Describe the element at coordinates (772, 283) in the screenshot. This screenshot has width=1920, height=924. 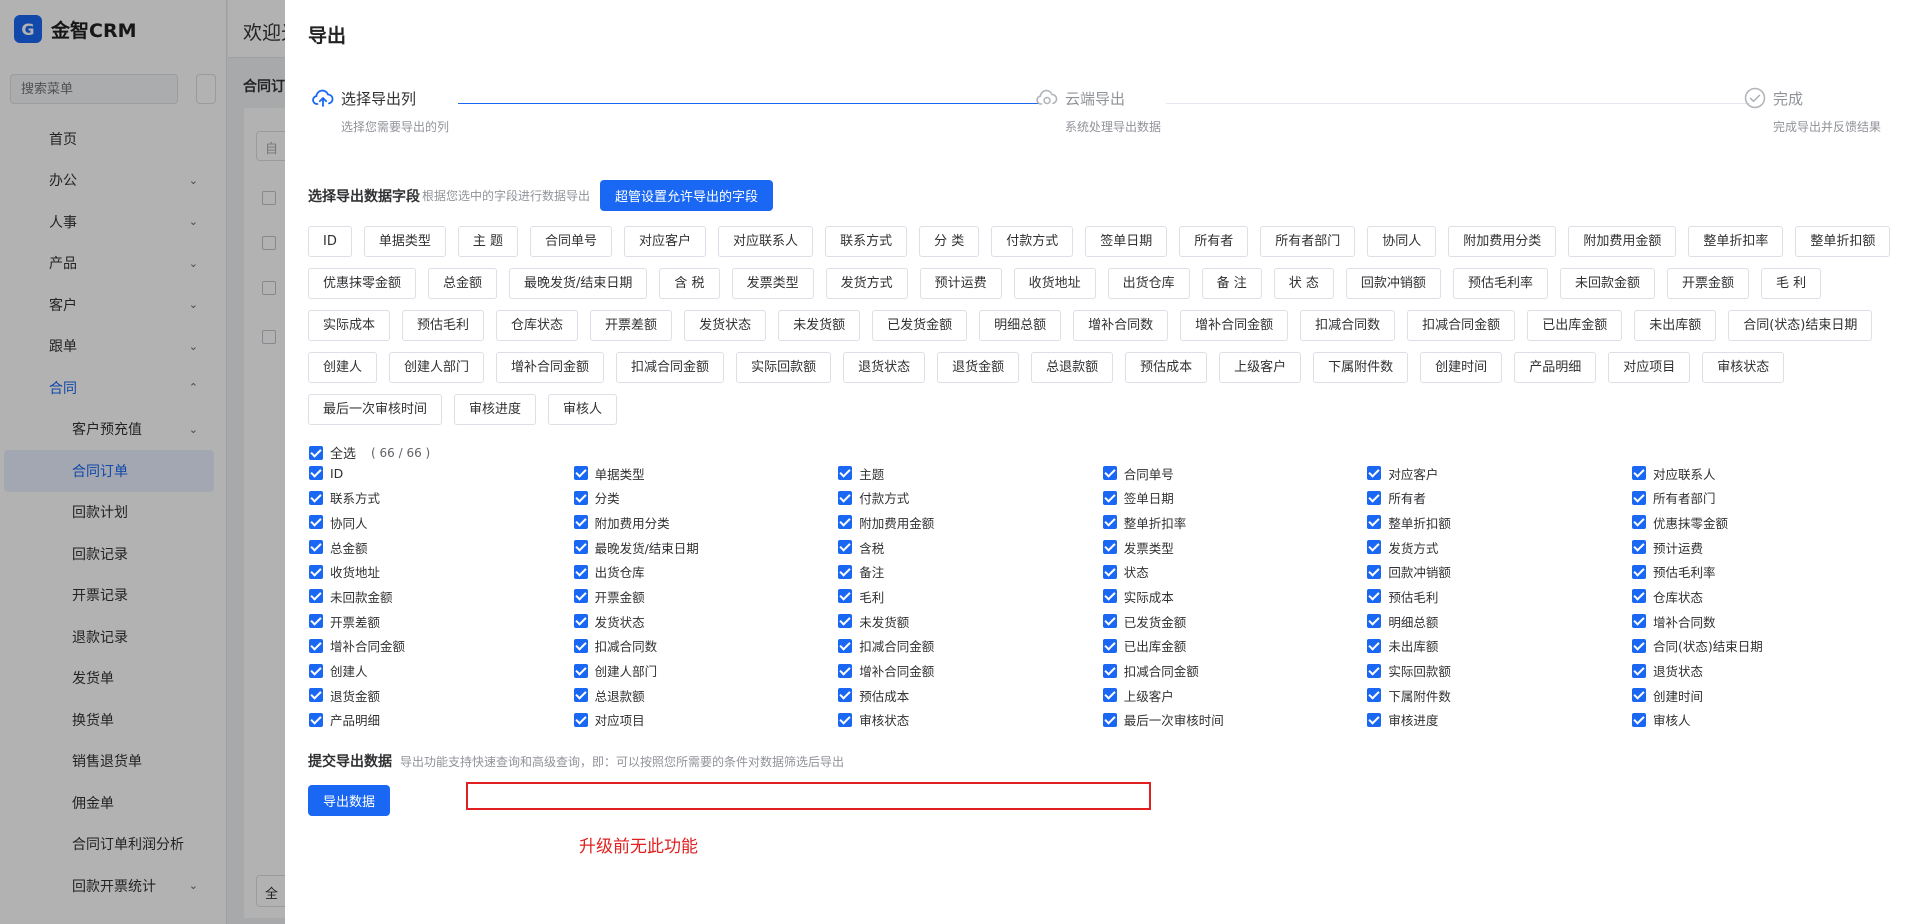
I see `field-tag: 发票类型` at that location.